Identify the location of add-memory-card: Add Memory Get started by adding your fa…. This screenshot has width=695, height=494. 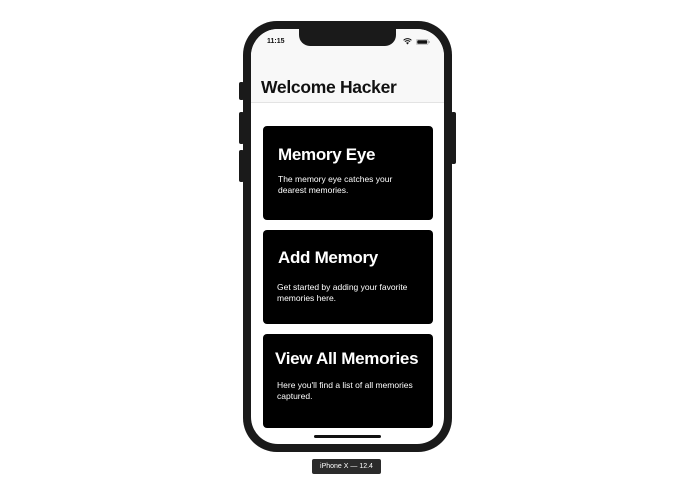
(348, 277).